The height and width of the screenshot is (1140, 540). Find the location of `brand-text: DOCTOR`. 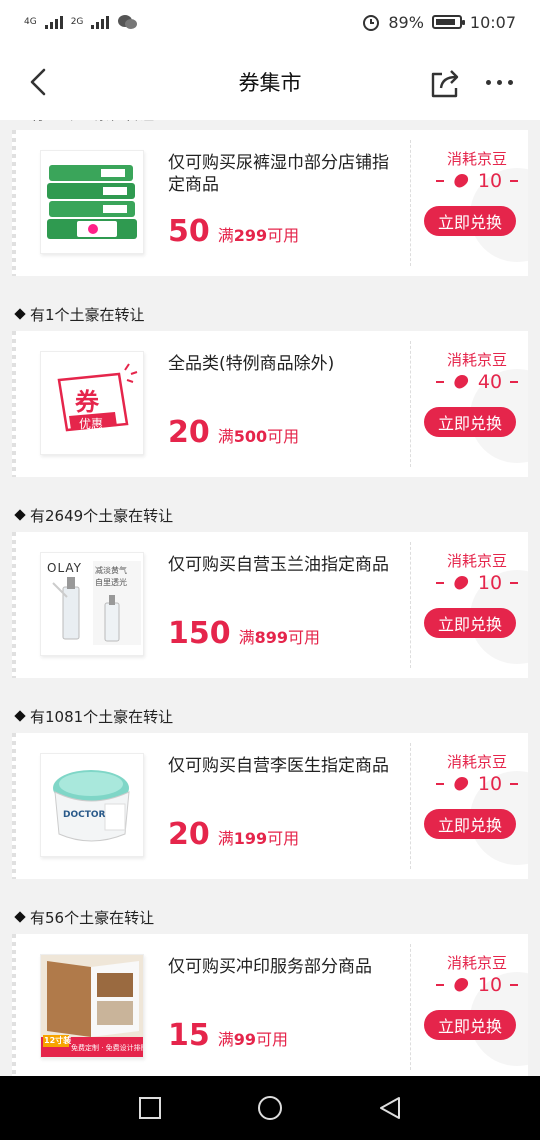

brand-text: DOCTOR is located at coordinates (84, 815).